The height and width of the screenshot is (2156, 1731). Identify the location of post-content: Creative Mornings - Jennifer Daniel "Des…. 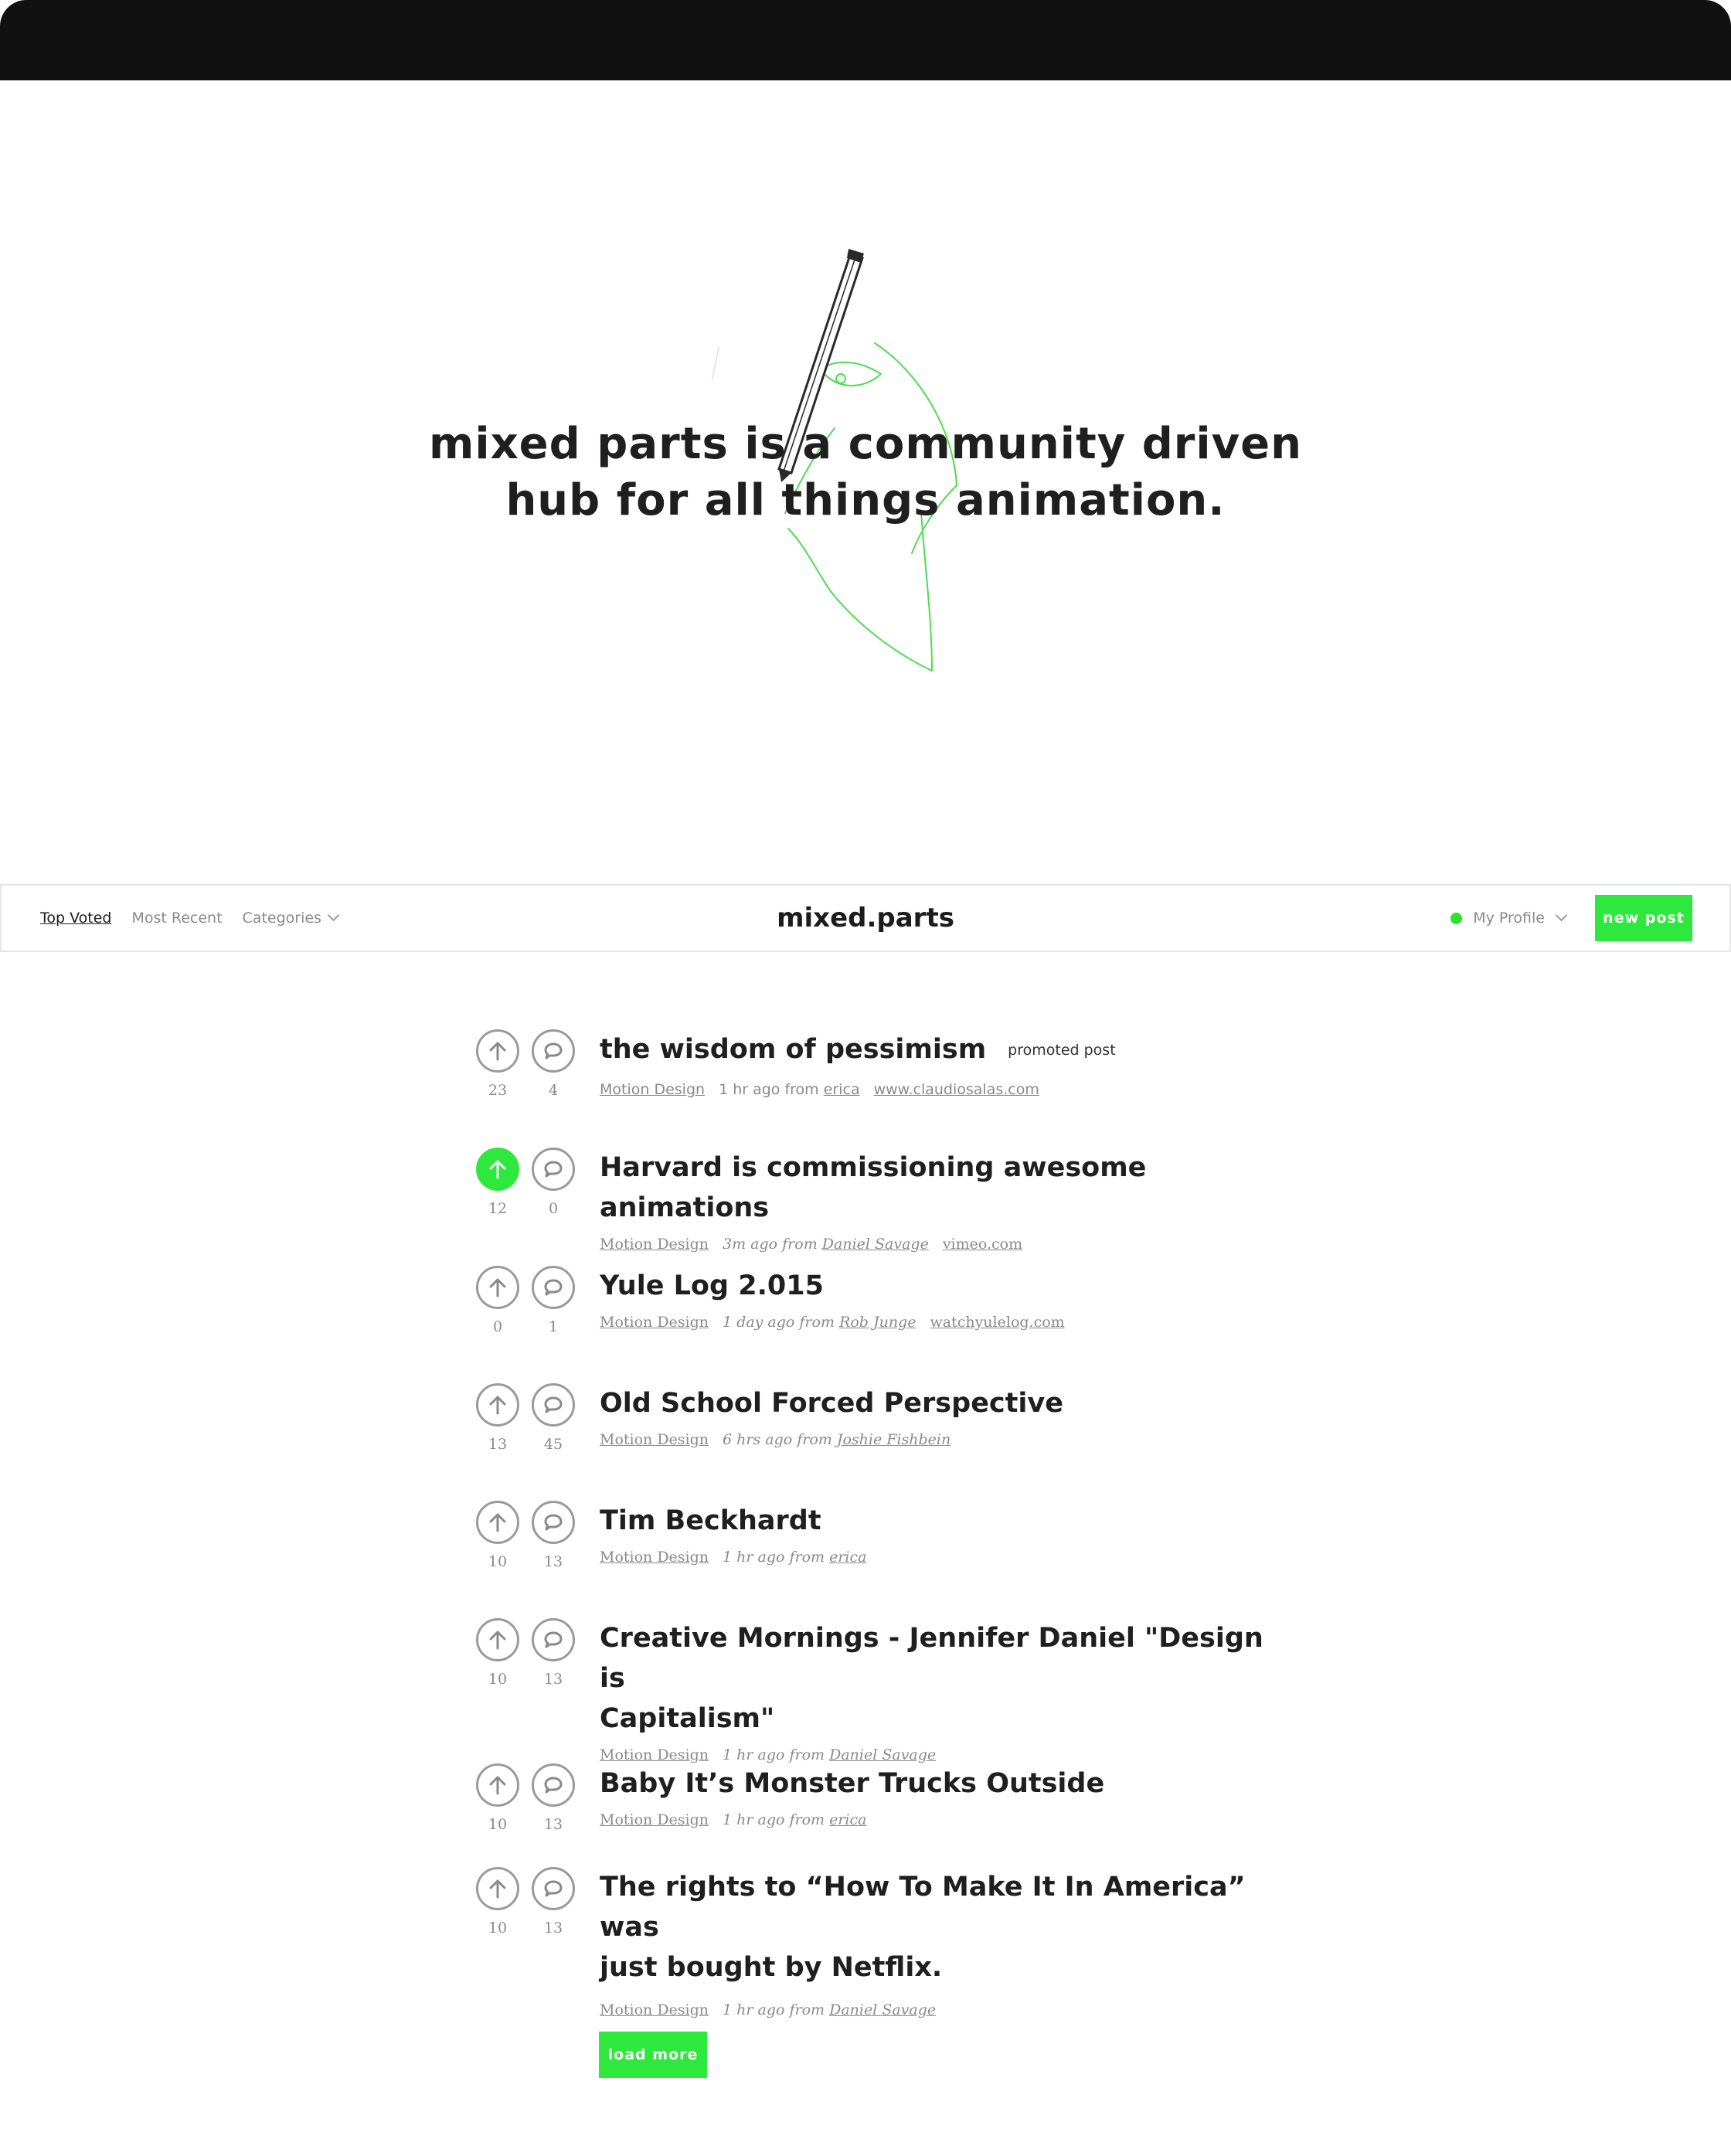
(947, 1690).